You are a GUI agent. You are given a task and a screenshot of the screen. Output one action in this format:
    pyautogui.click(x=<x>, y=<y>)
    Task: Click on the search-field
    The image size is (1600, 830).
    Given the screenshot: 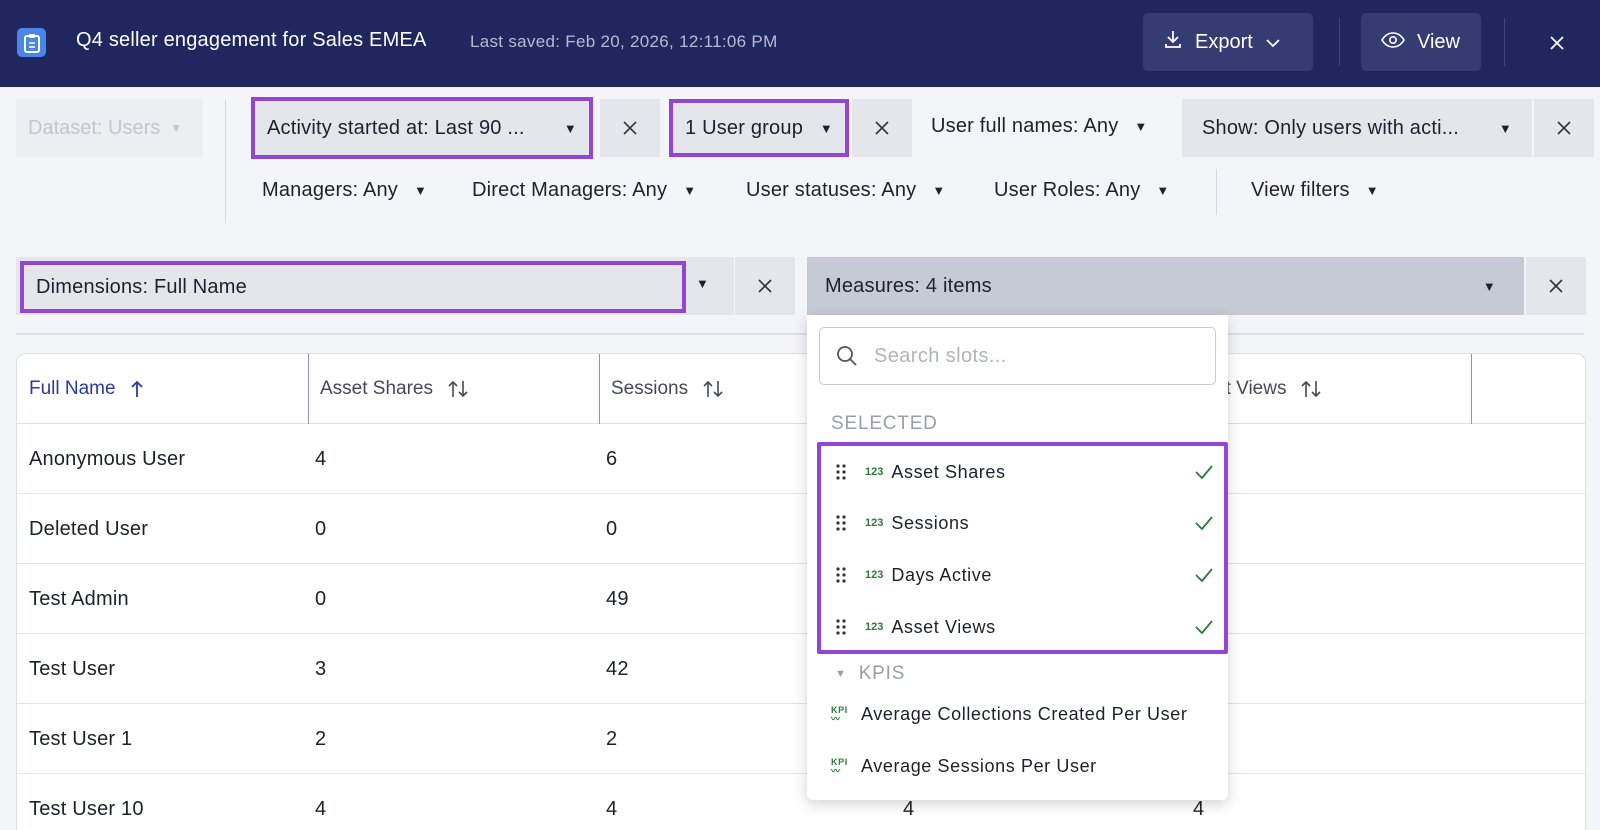 What is the action you would take?
    pyautogui.click(x=1017, y=356)
    